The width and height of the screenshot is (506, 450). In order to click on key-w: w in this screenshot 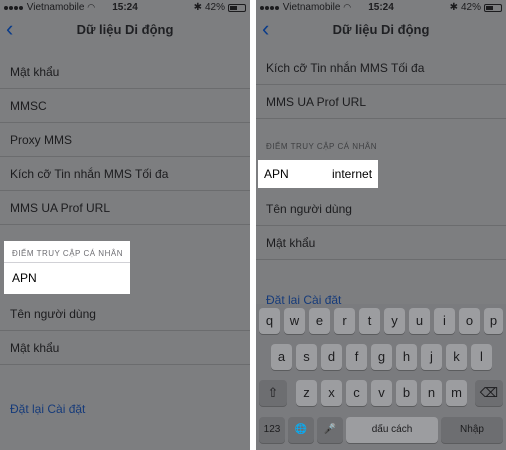, I will do `click(294, 321)`.